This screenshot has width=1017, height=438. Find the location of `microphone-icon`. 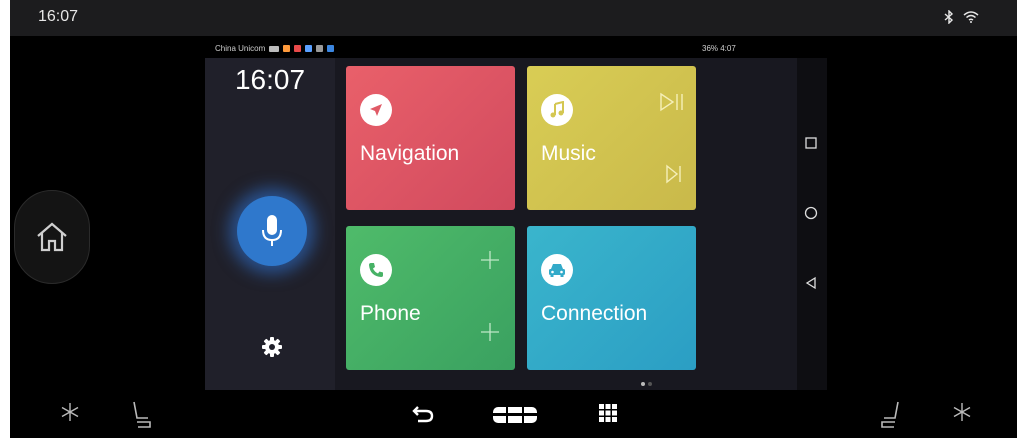

microphone-icon is located at coordinates (272, 230).